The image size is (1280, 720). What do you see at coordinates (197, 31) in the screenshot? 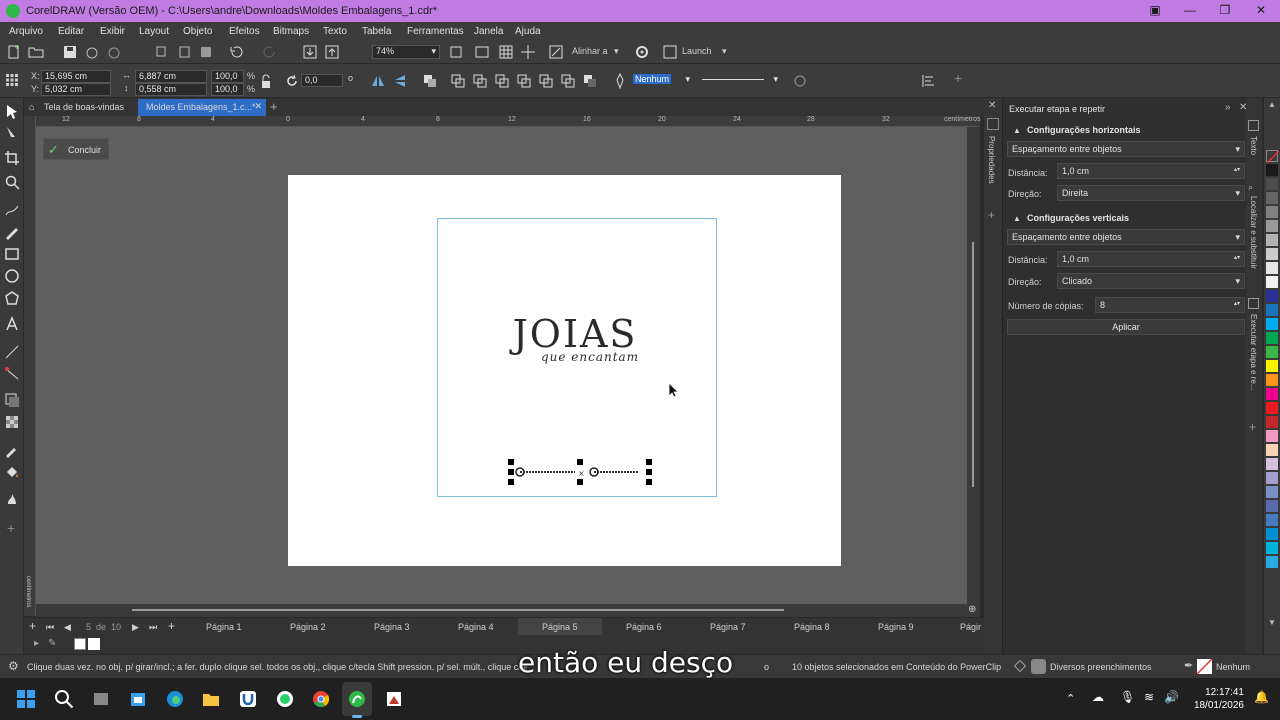
I see `menu-objeto: Objeto` at bounding box center [197, 31].